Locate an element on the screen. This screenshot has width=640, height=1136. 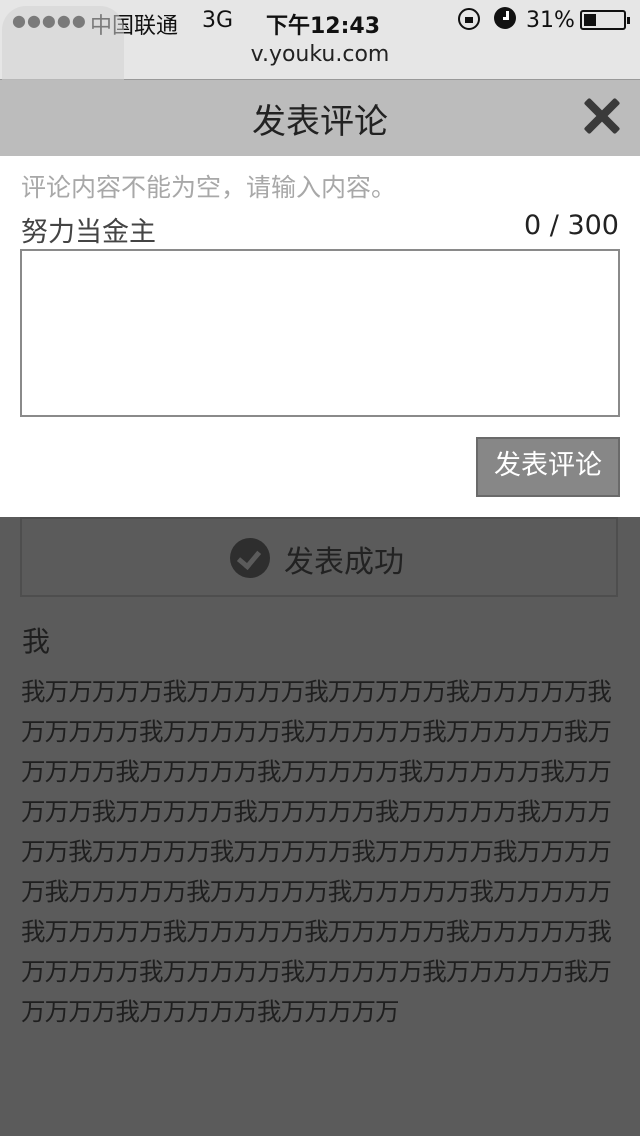
success-message: 发表成功 is located at coordinates (344, 562).